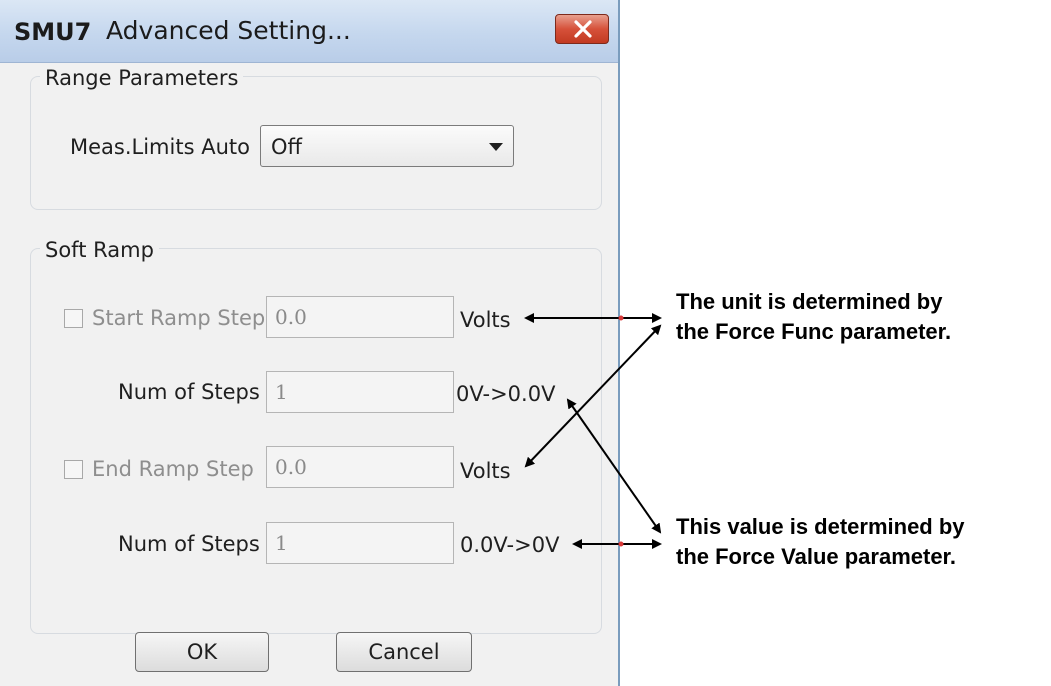 The image size is (1051, 686). I want to click on arrow-unit-to-end, so click(593, 396).